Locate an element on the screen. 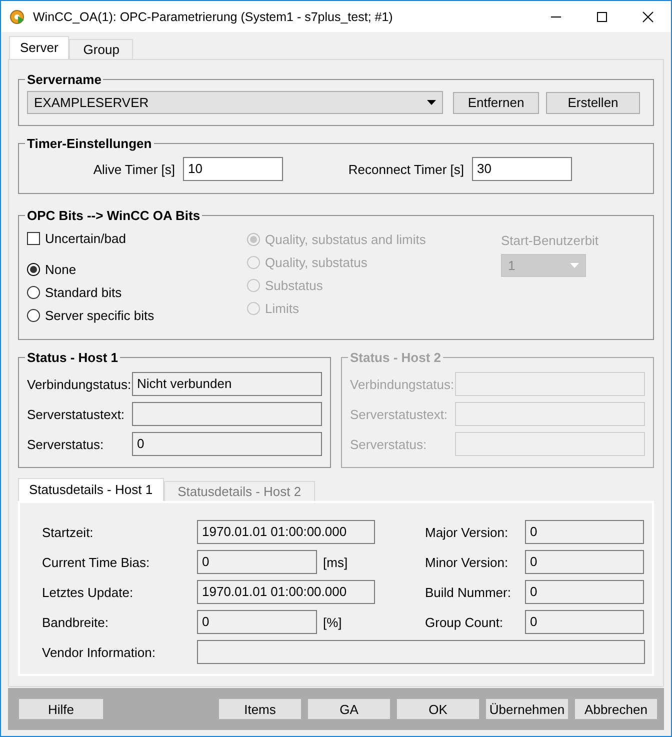 The image size is (672, 737). field-label: Bandbreite: is located at coordinates (76, 622).